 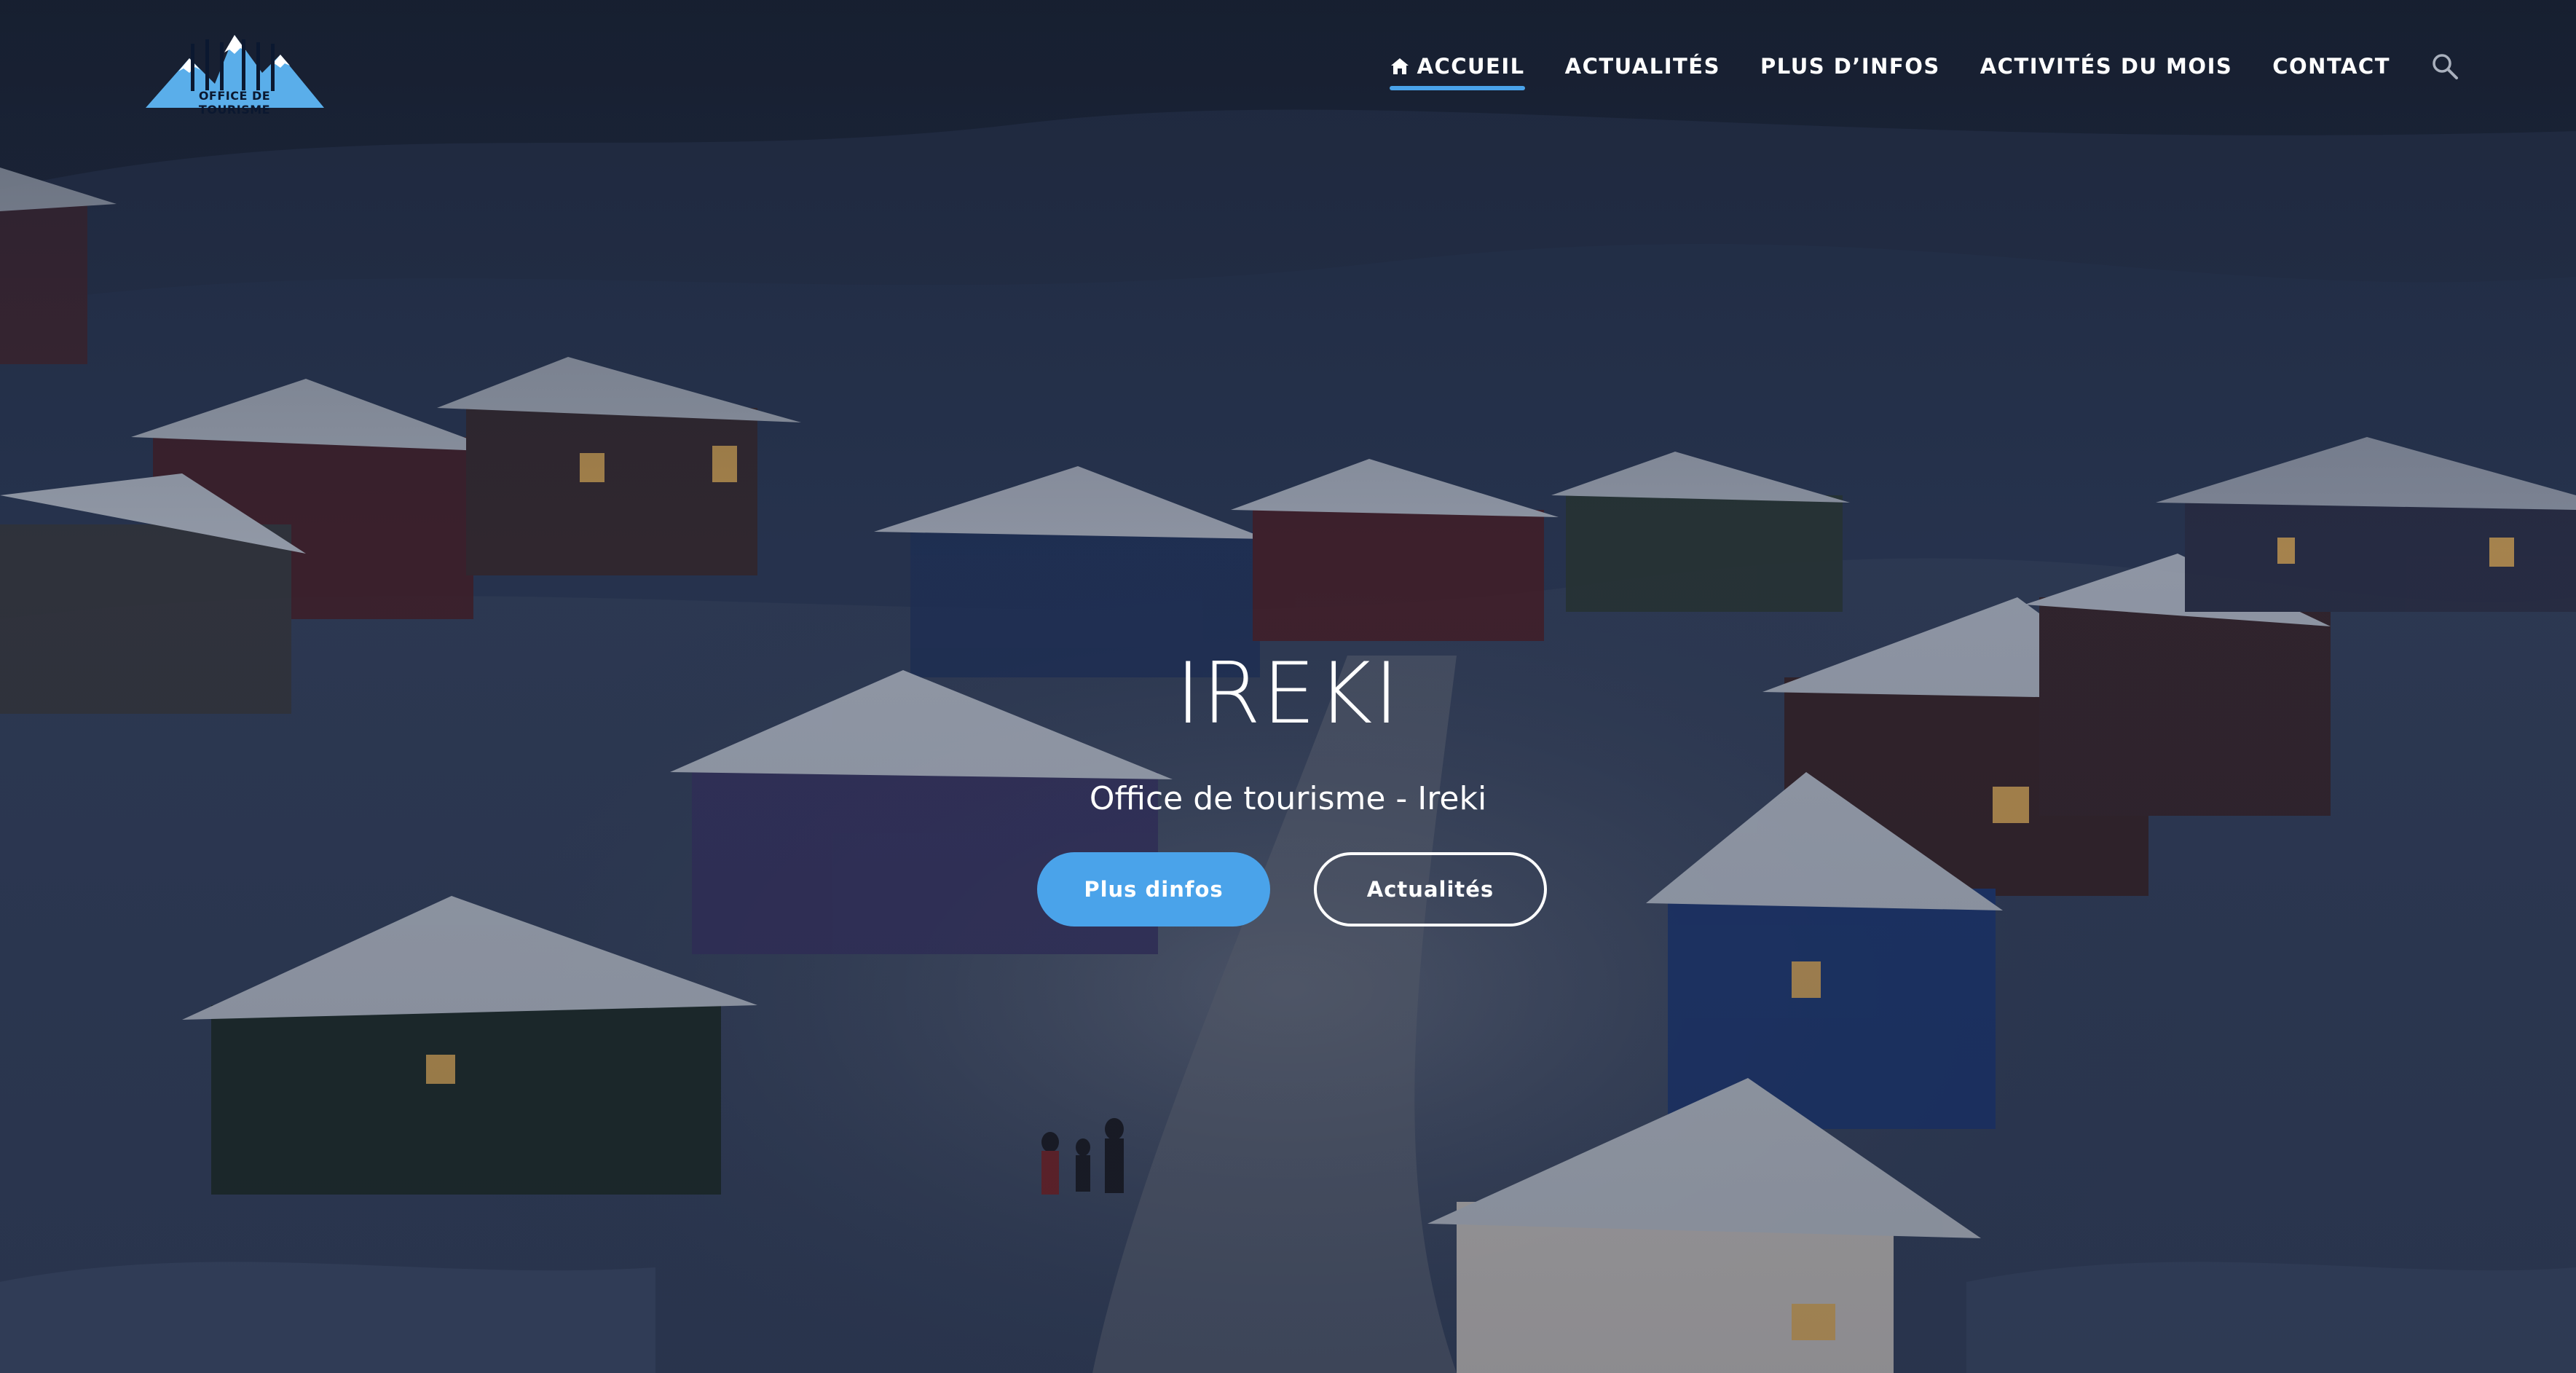 I want to click on nav-item-activites-du-mois: ACTIVITÉS DU MOIS, so click(x=2106, y=66).